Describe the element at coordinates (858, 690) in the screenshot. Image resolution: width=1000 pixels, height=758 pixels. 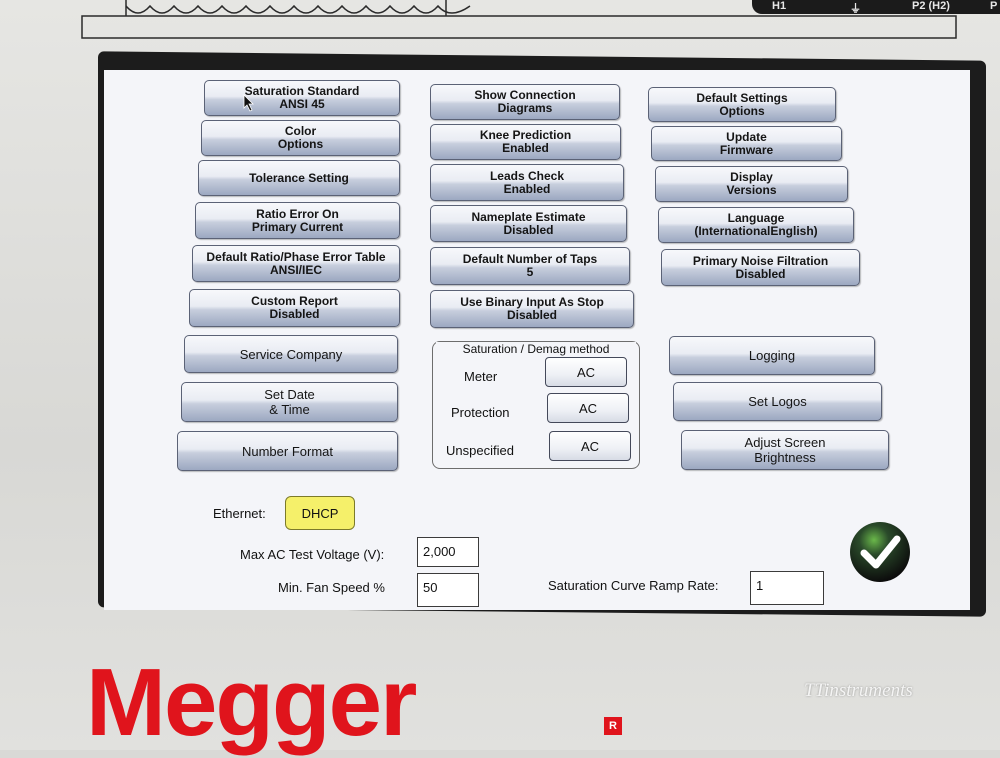
I see `watermark: TTinstruments` at that location.